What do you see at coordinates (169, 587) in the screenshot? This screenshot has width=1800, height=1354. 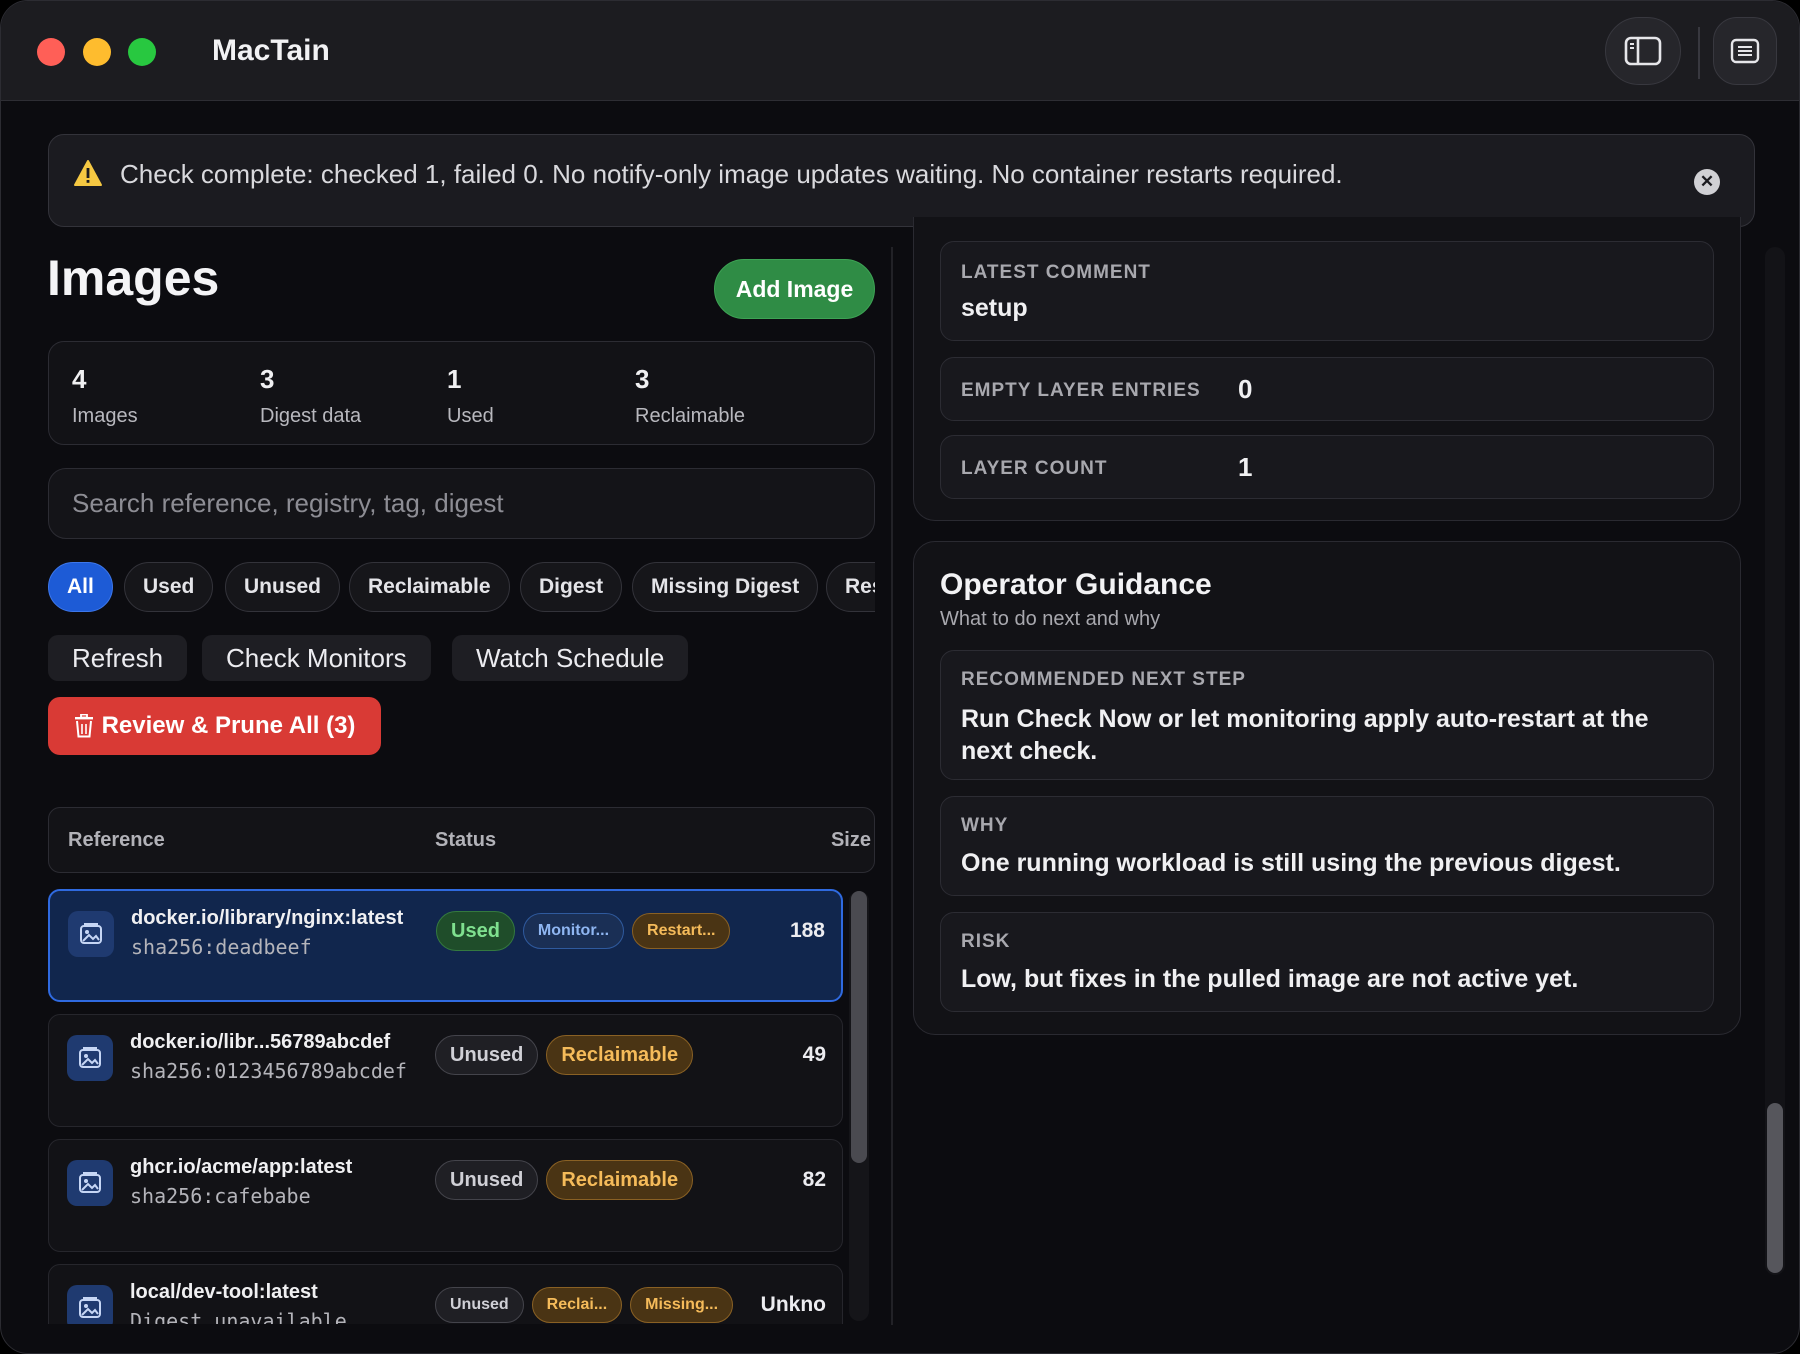 I see `filter-used: Used` at bounding box center [169, 587].